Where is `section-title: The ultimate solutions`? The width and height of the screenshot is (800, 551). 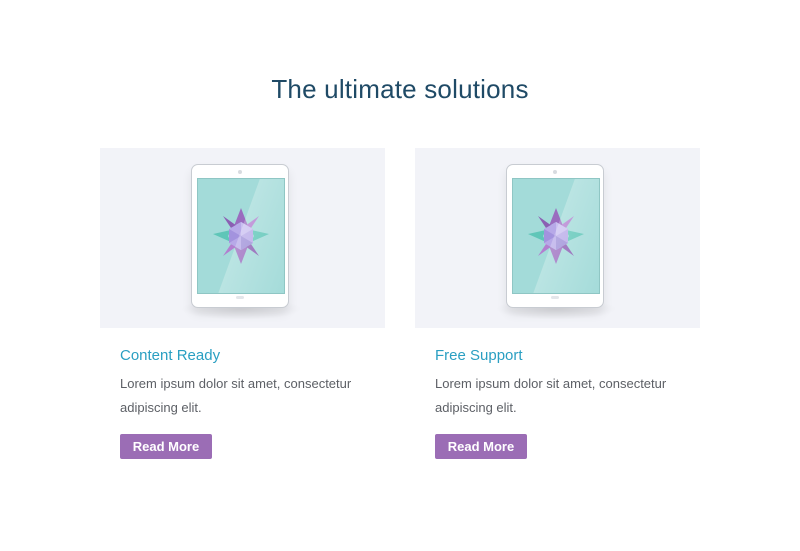
section-title: The ultimate solutions is located at coordinates (400, 89).